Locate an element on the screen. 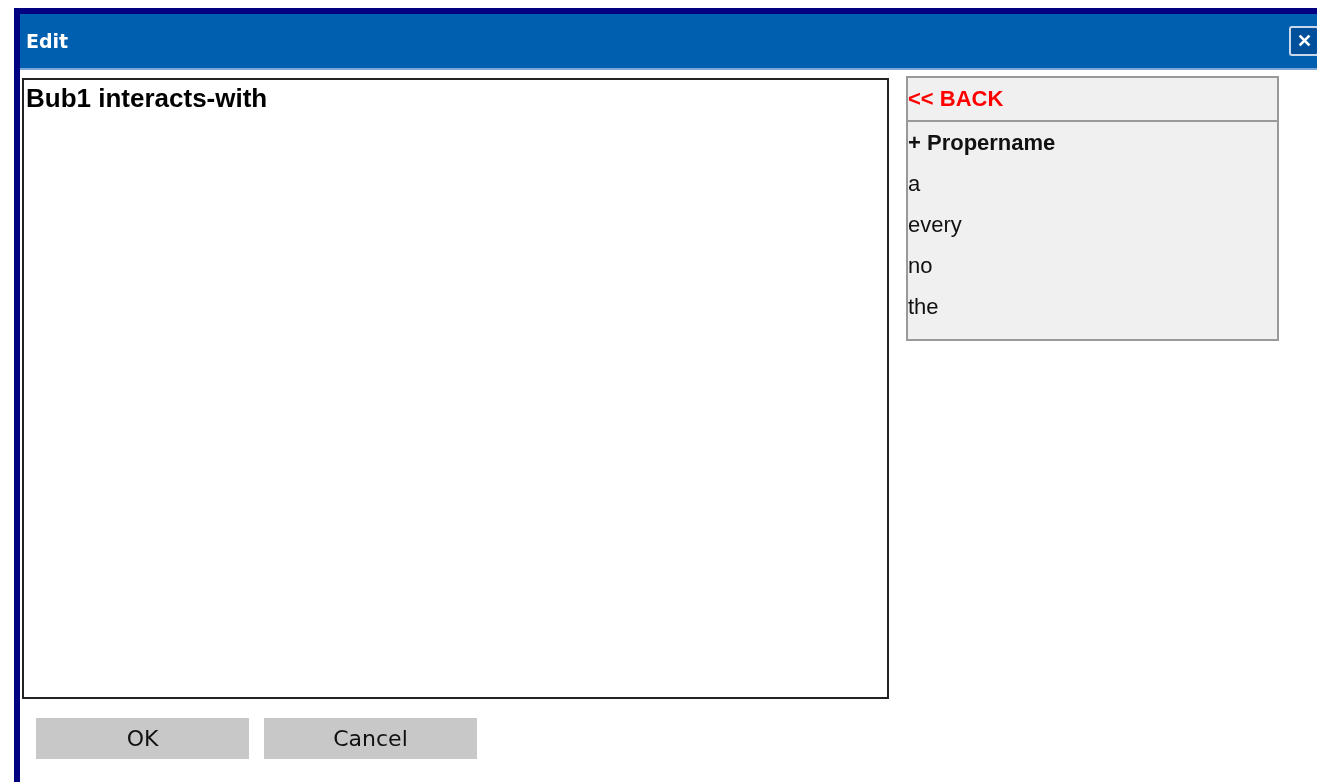 This screenshot has height=782, width=1317. menu-header: + Propername is located at coordinates (982, 142).